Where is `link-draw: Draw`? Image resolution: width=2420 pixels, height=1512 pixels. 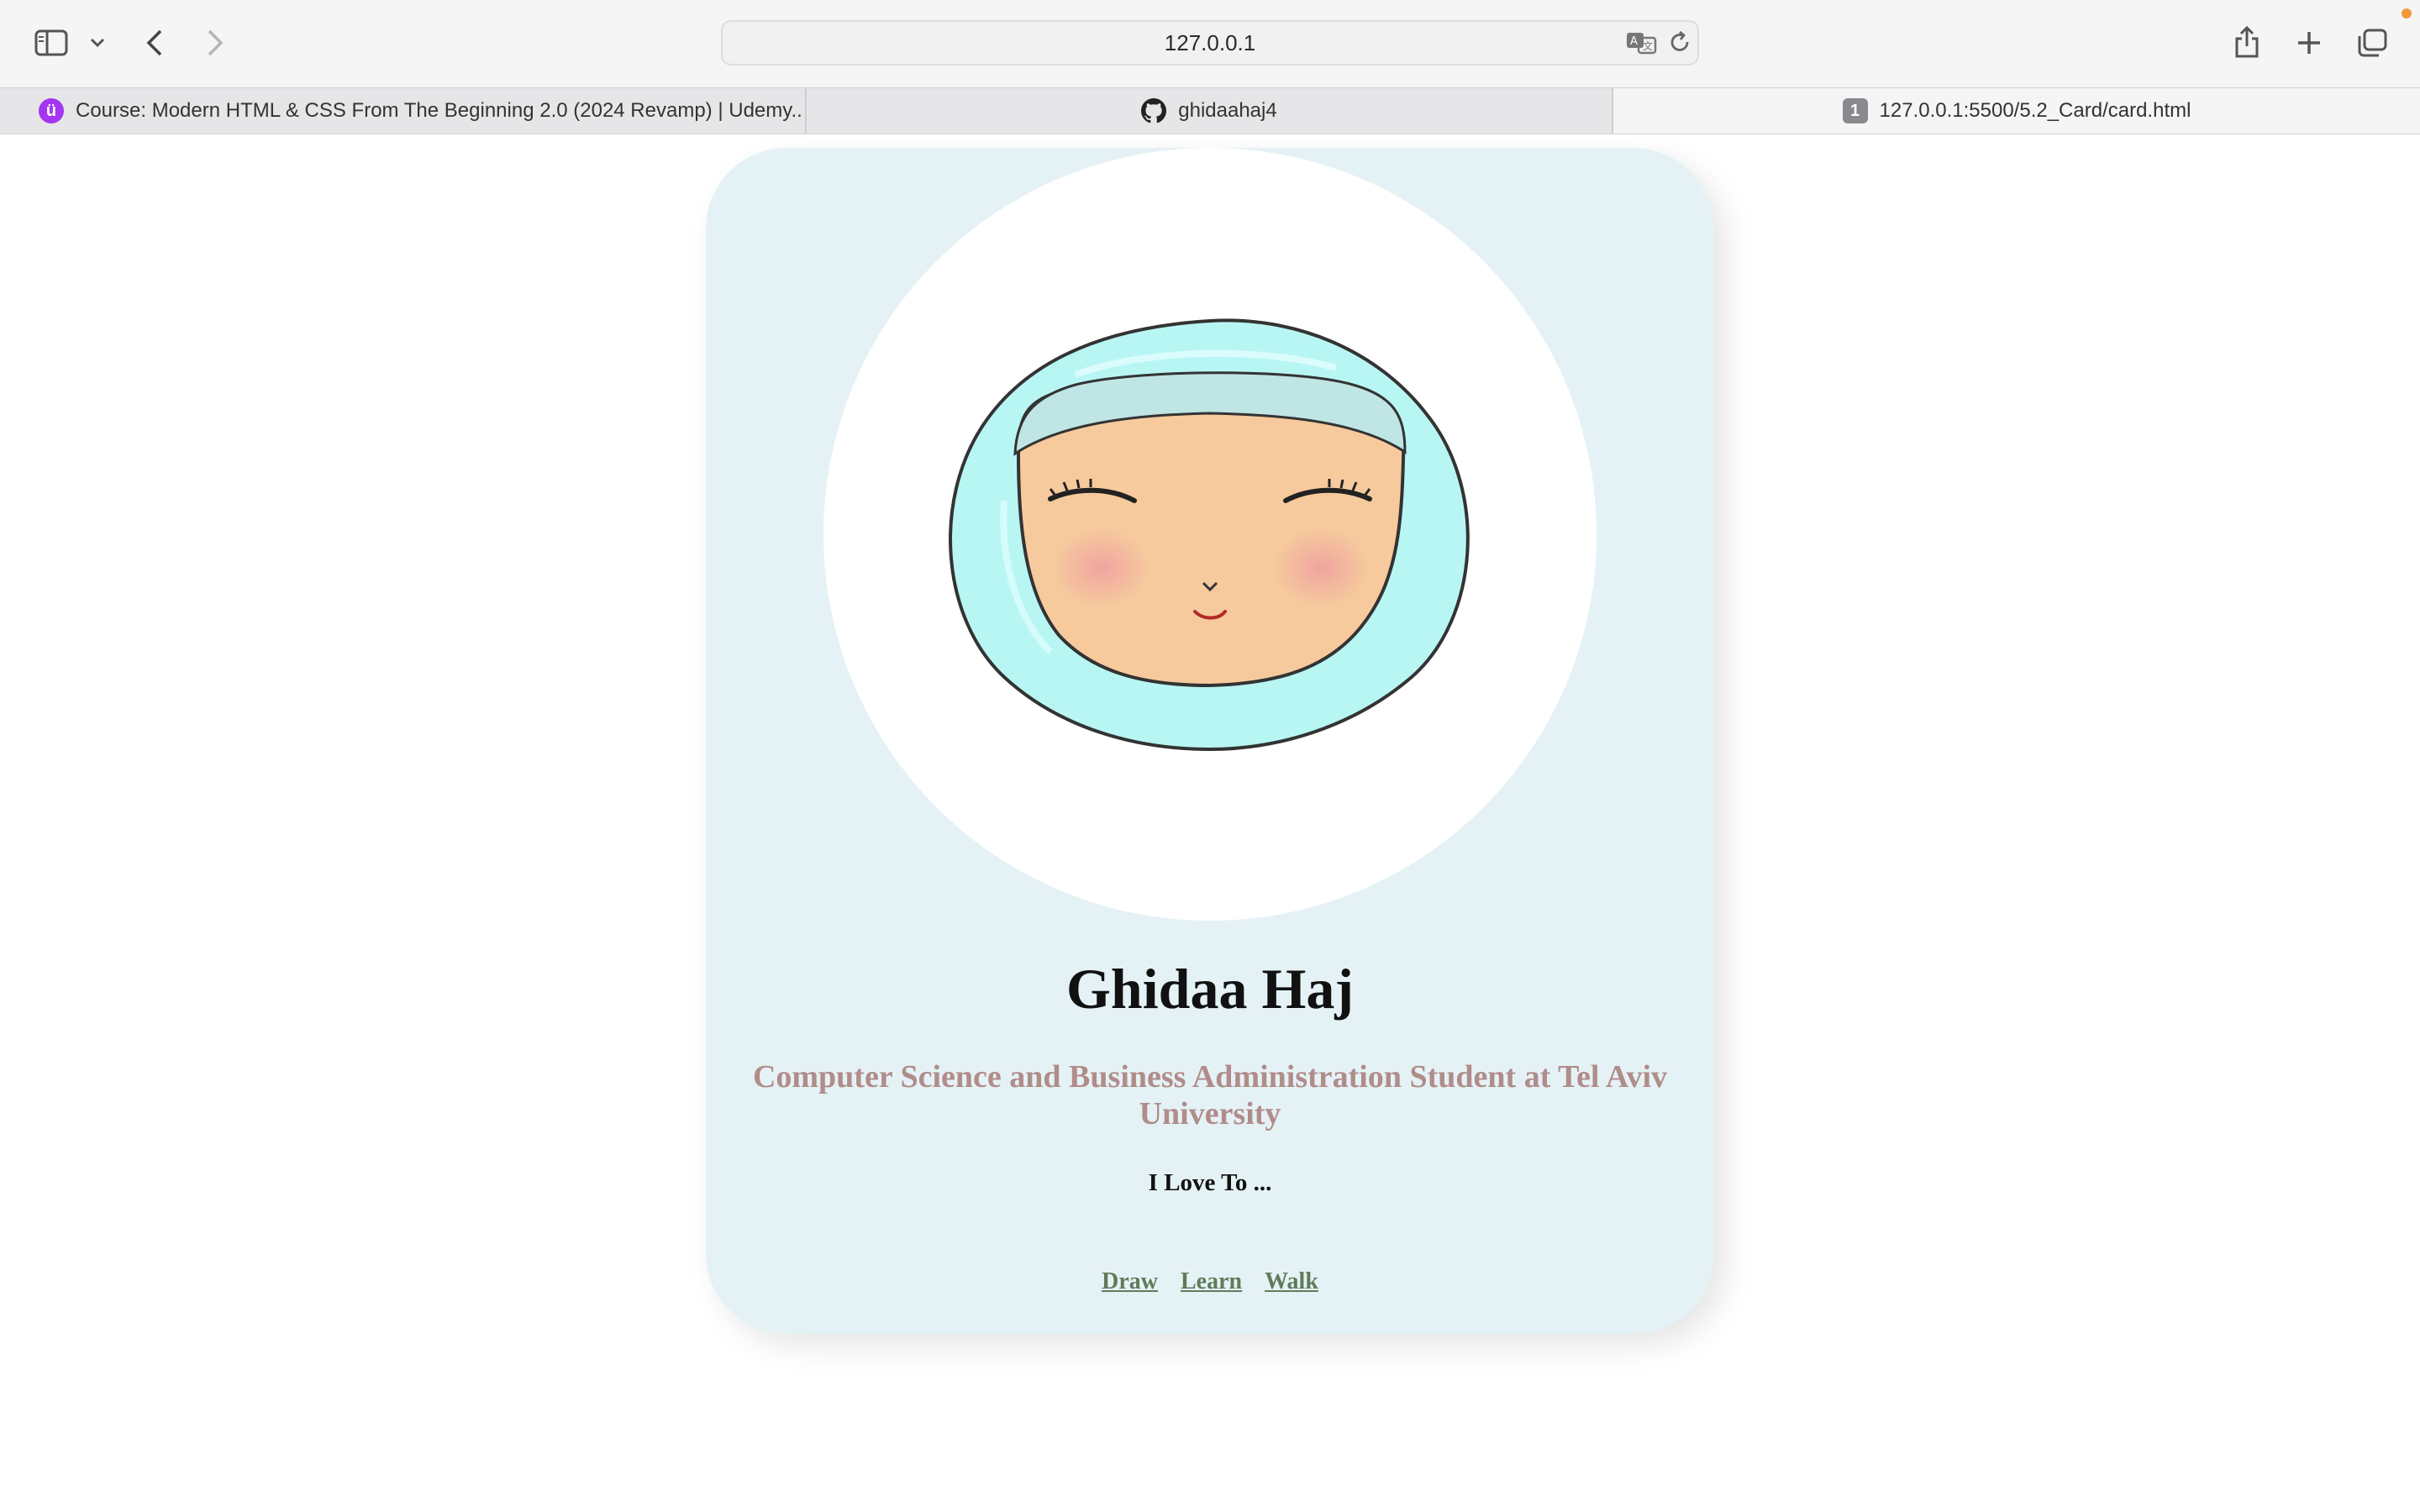 link-draw: Draw is located at coordinates (1130, 1281).